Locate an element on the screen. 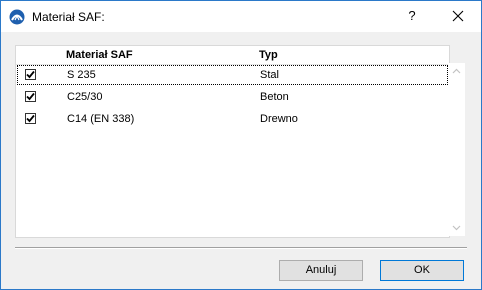 This screenshot has width=482, height=290. type-cell: Beton is located at coordinates (274, 97).